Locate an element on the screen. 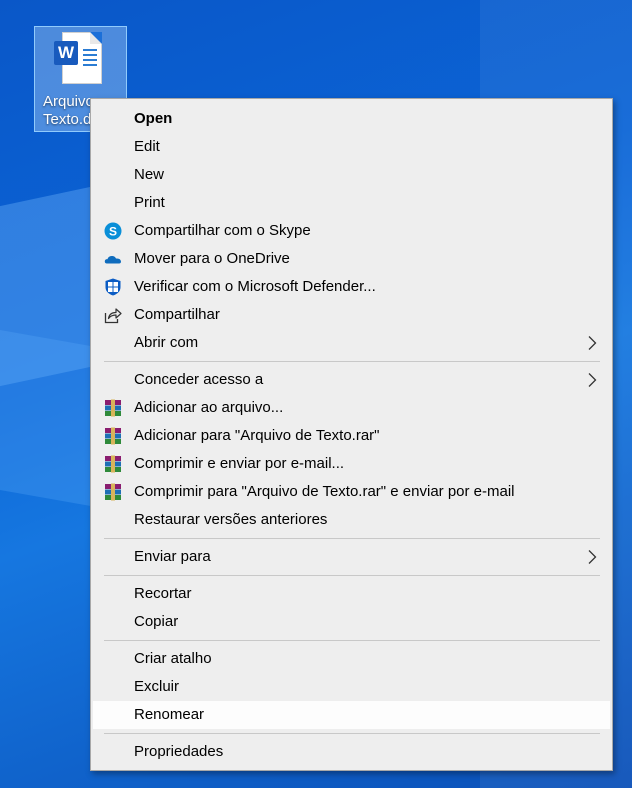 This screenshot has width=632, height=788. menu-item-rename: Renomear is located at coordinates (351, 715).